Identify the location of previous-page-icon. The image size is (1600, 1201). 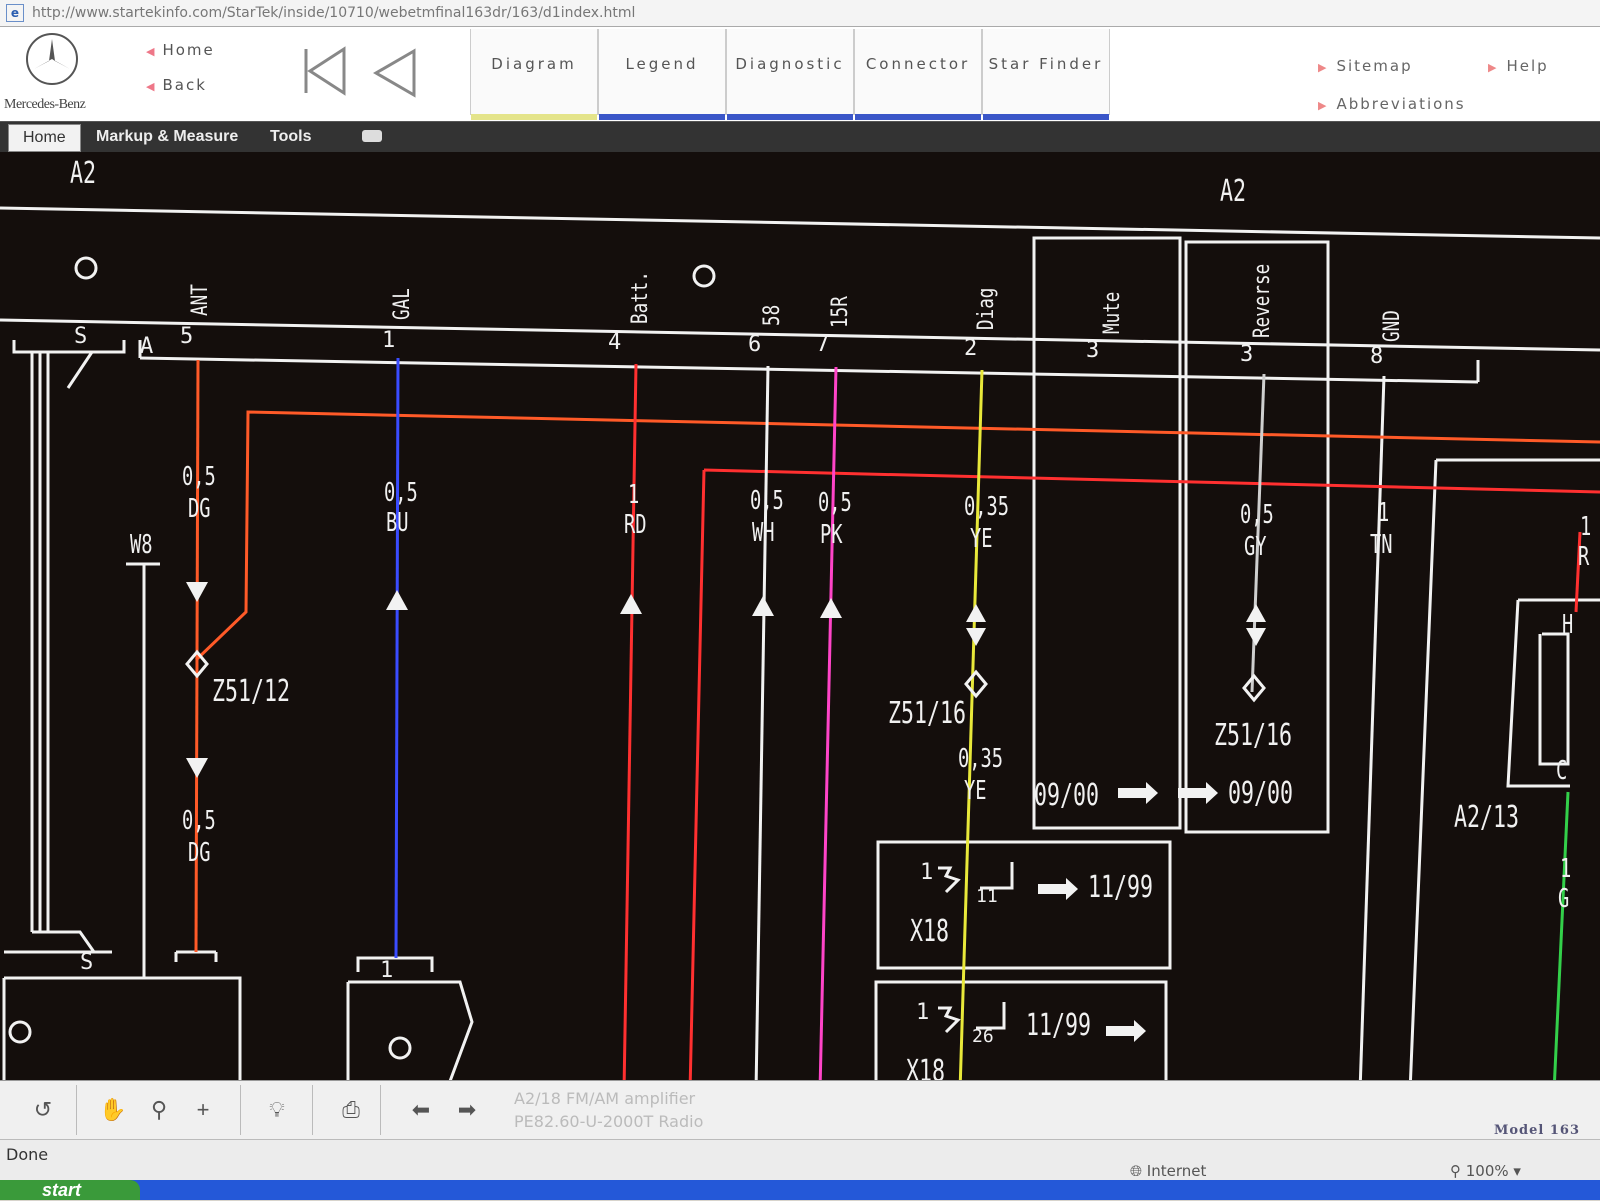
(394, 73).